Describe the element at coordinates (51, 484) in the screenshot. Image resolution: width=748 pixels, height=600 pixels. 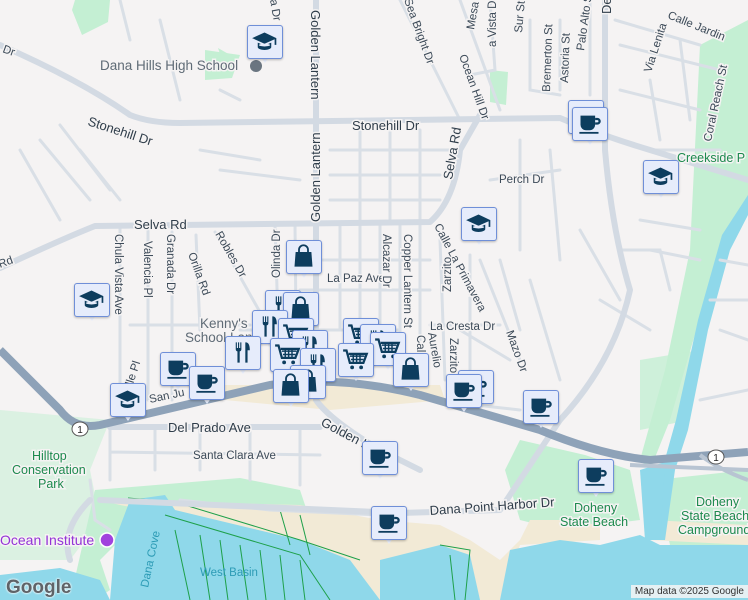
I see `label-hilltop-3: Park` at that location.